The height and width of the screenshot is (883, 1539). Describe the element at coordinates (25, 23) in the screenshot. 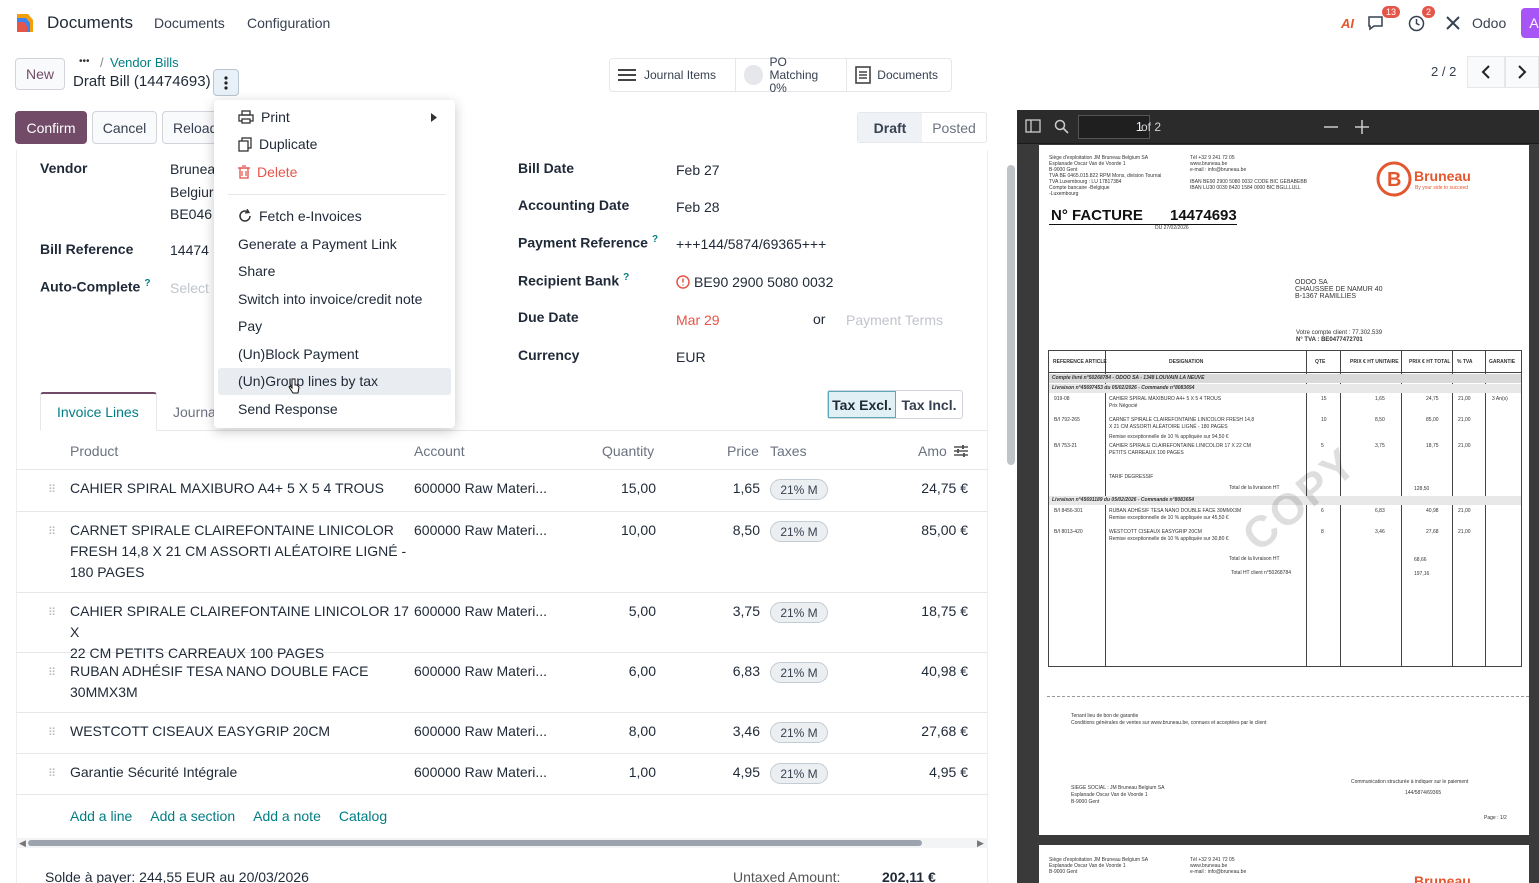

I see `documents-app-icon` at that location.